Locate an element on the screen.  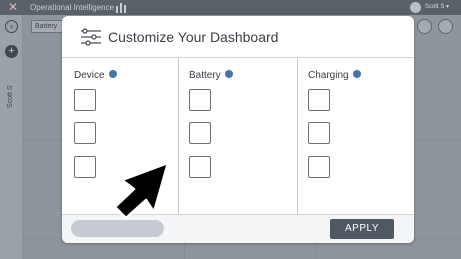
app-title: Operational Intelligence is located at coordinates (72, 7).